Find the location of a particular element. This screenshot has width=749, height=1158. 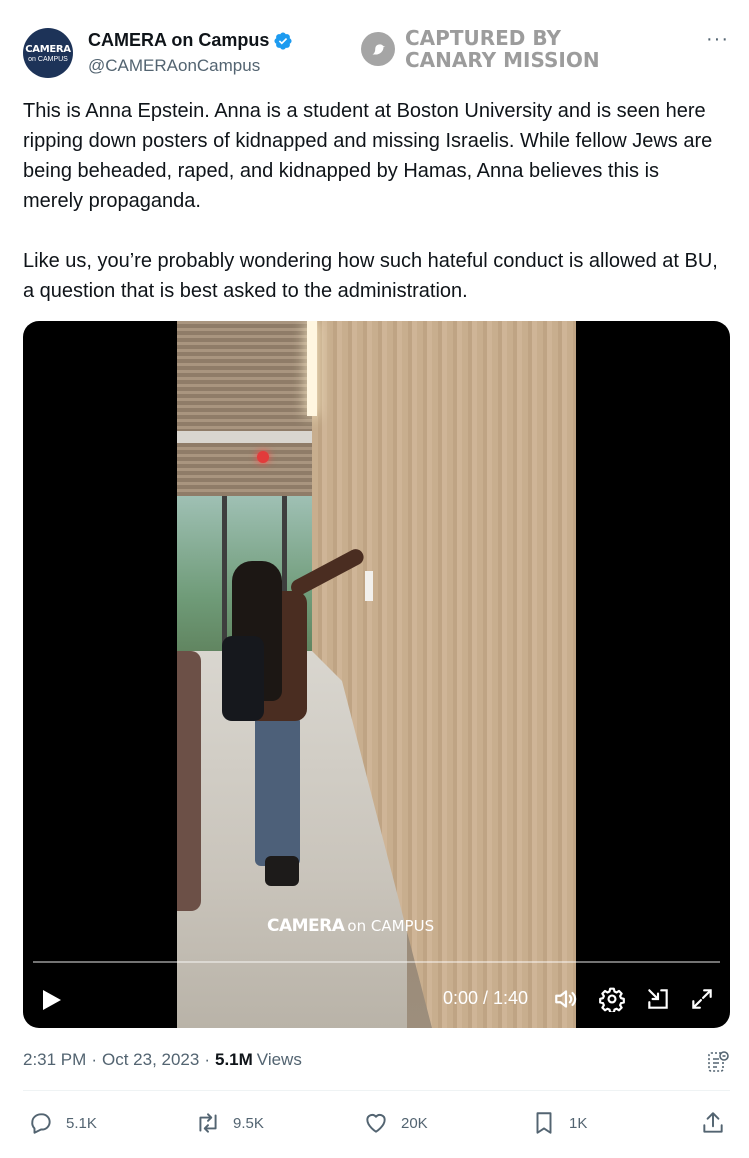

views-count: 5.1M is located at coordinates (234, 1059).